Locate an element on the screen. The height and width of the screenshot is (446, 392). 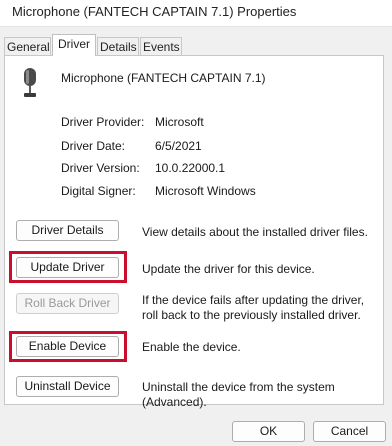
microphone-icon is located at coordinates (30, 82).